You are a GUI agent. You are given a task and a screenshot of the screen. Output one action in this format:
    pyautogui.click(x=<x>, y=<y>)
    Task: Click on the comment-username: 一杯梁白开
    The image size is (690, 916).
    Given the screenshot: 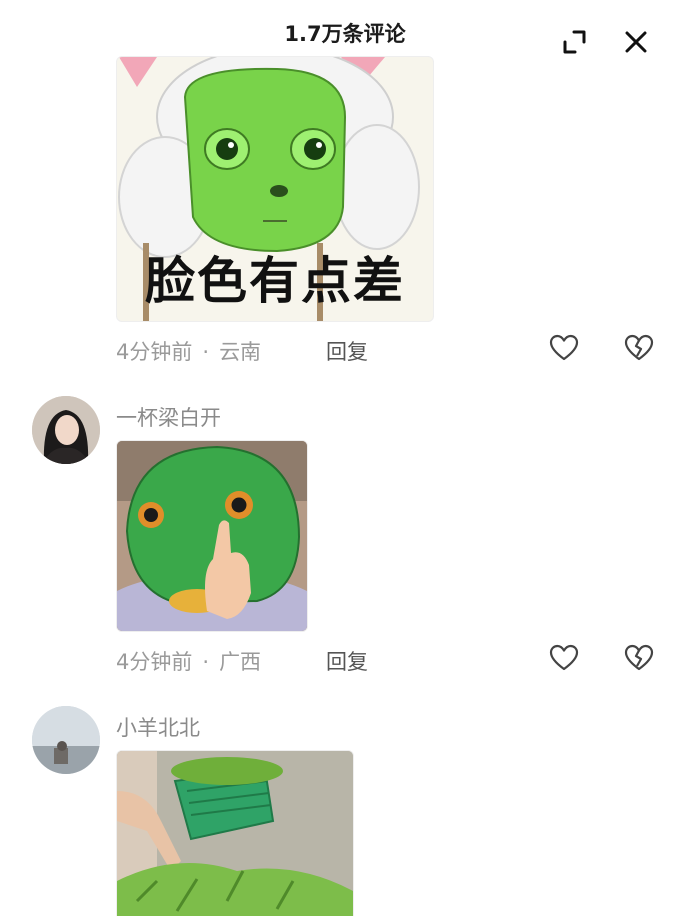 What is the action you would take?
    pyautogui.click(x=168, y=417)
    